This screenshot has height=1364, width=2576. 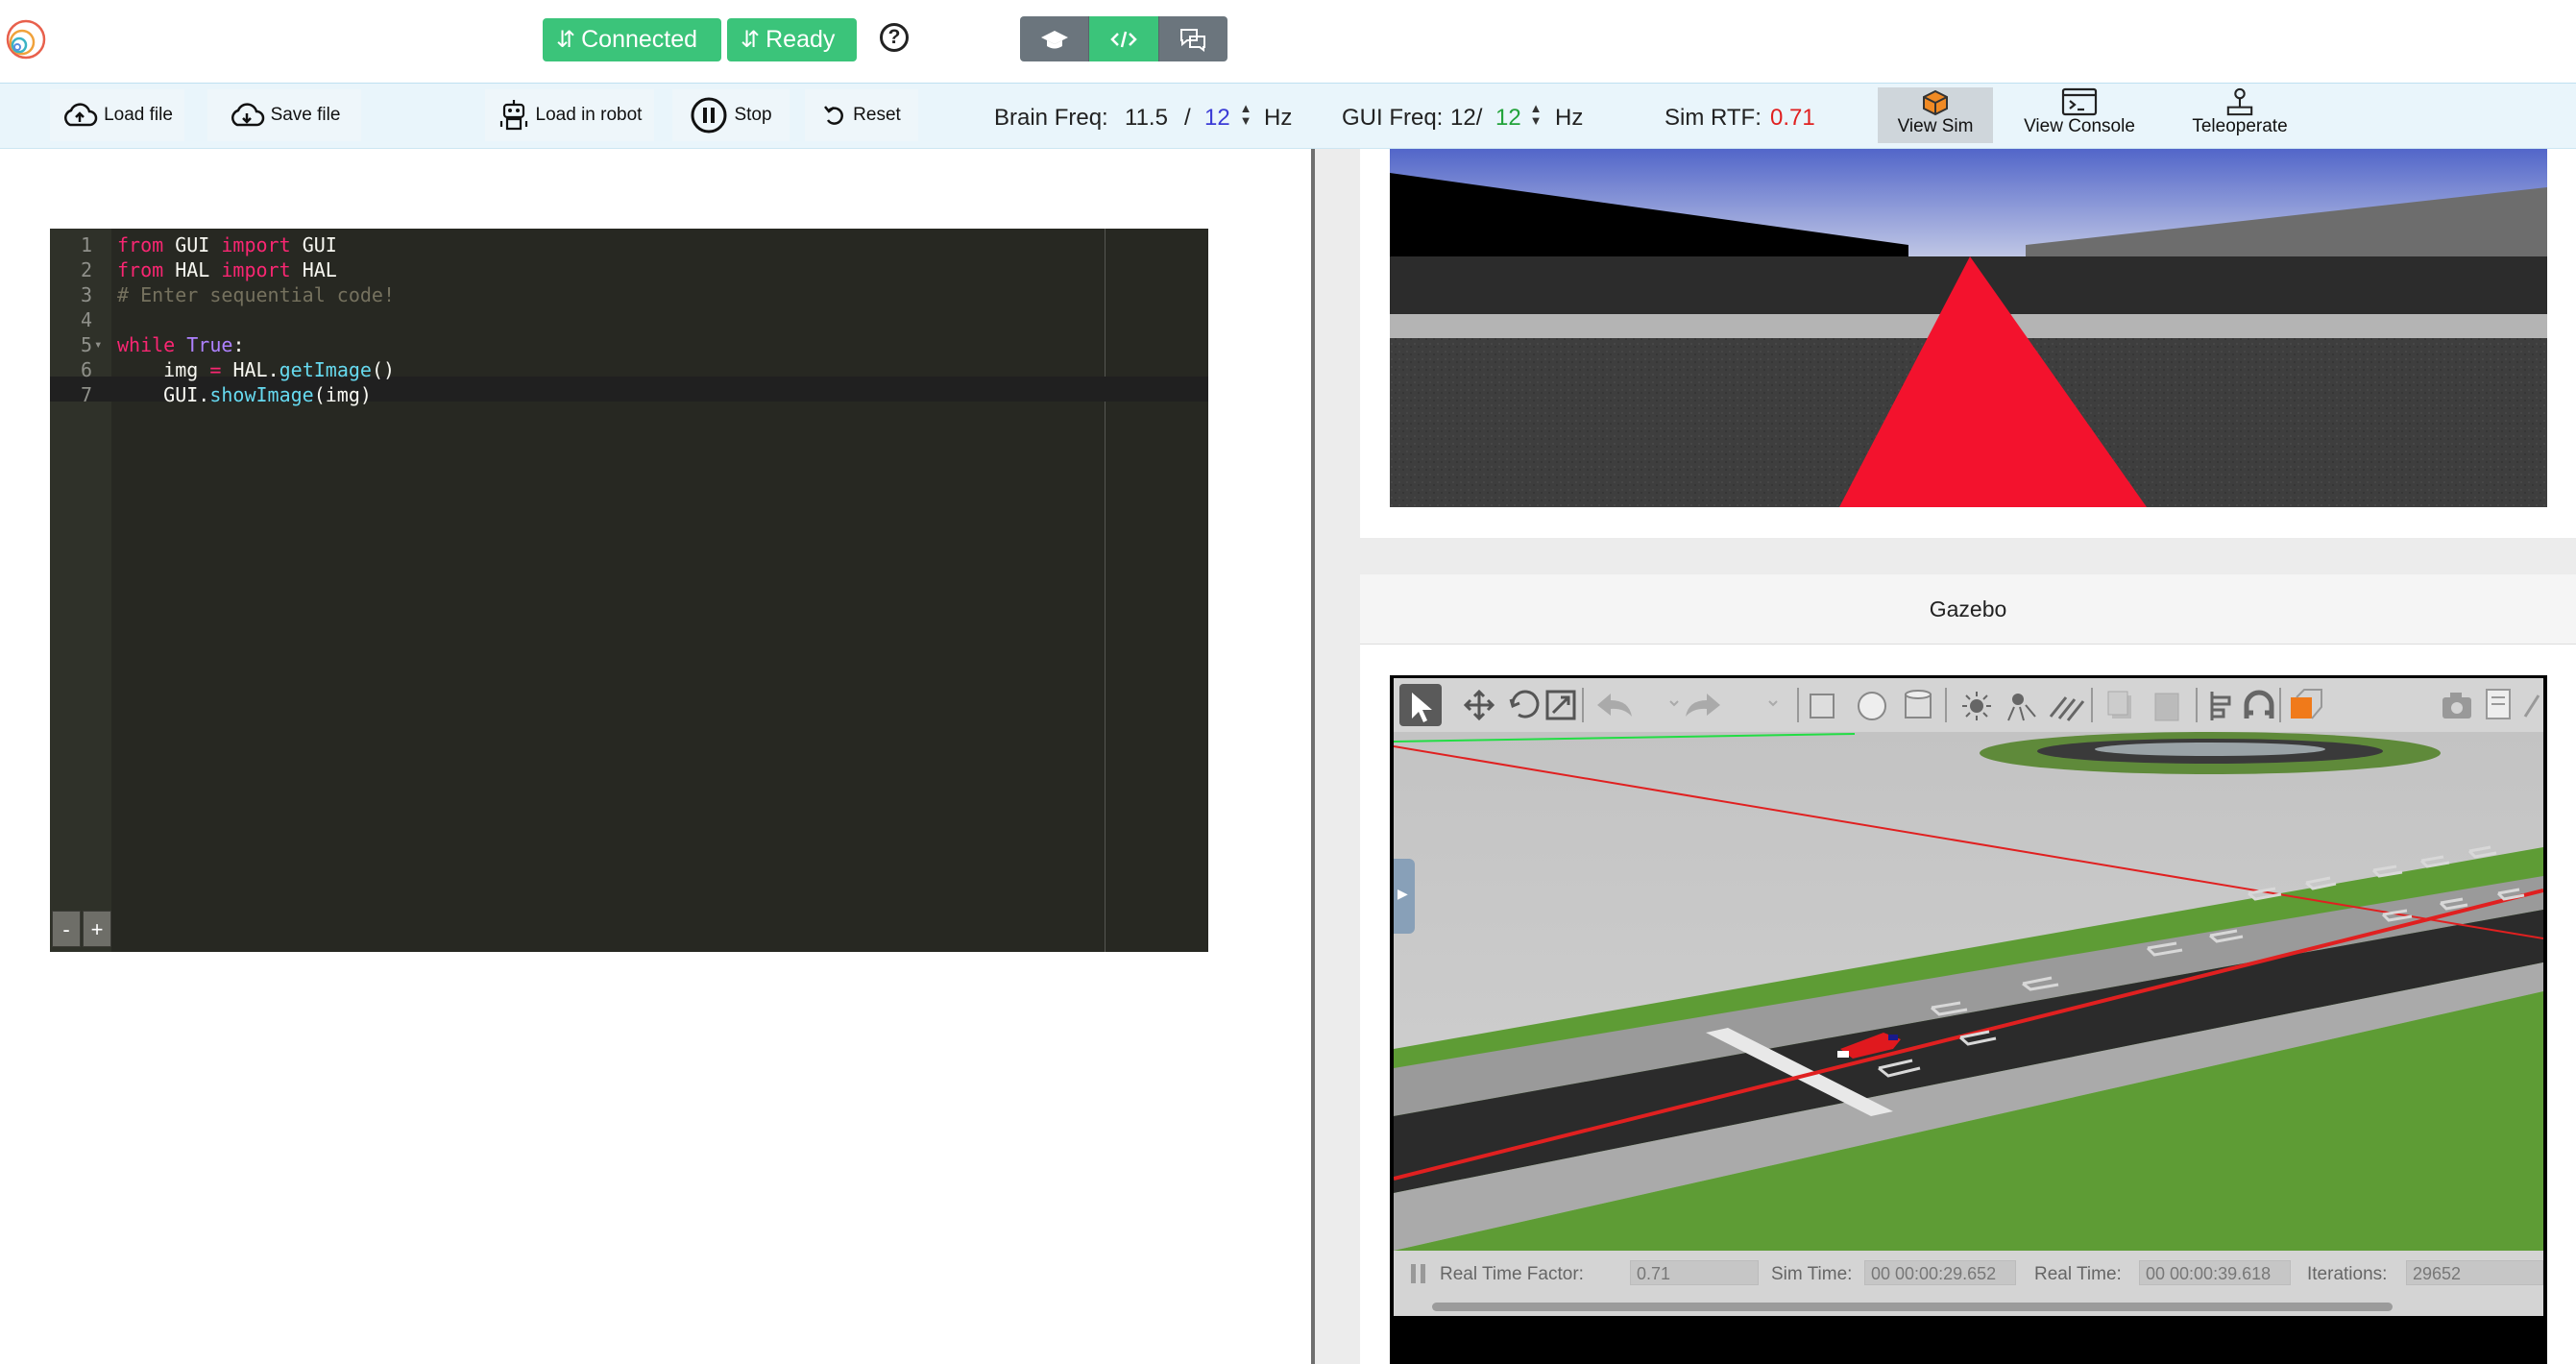 What do you see at coordinates (1792, 118) in the screenshot?
I see `sim-rtf-value: 0.71` at bounding box center [1792, 118].